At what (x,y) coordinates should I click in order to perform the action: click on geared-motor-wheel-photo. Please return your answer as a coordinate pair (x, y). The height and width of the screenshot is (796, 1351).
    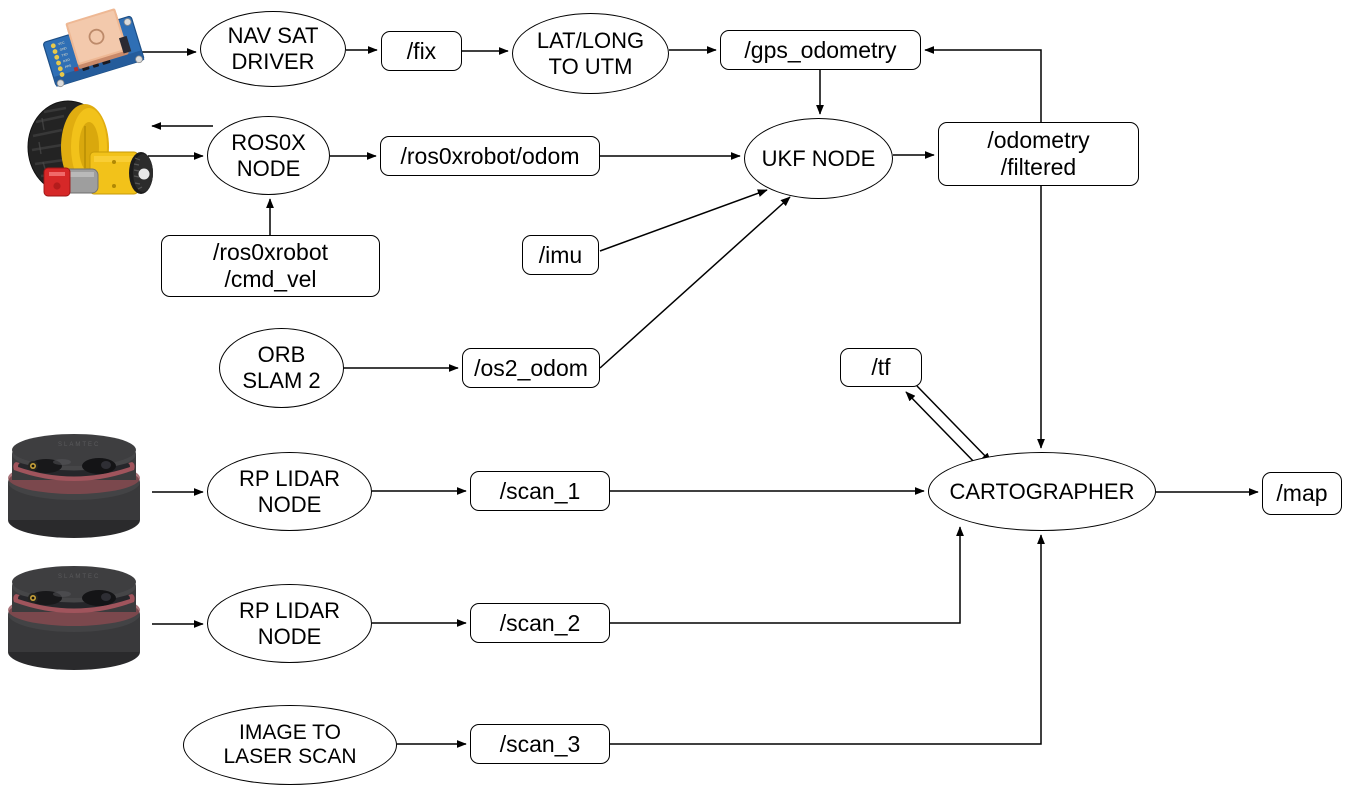
    Looking at the image, I should click on (90, 149).